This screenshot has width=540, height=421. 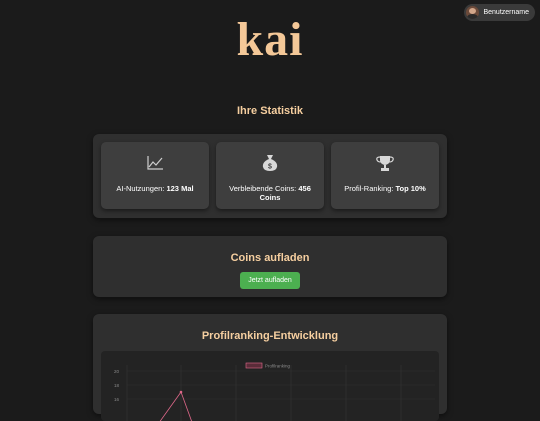 What do you see at coordinates (270, 266) in the screenshot?
I see `coins-panel: Coins aufladen Jetzt aufladen` at bounding box center [270, 266].